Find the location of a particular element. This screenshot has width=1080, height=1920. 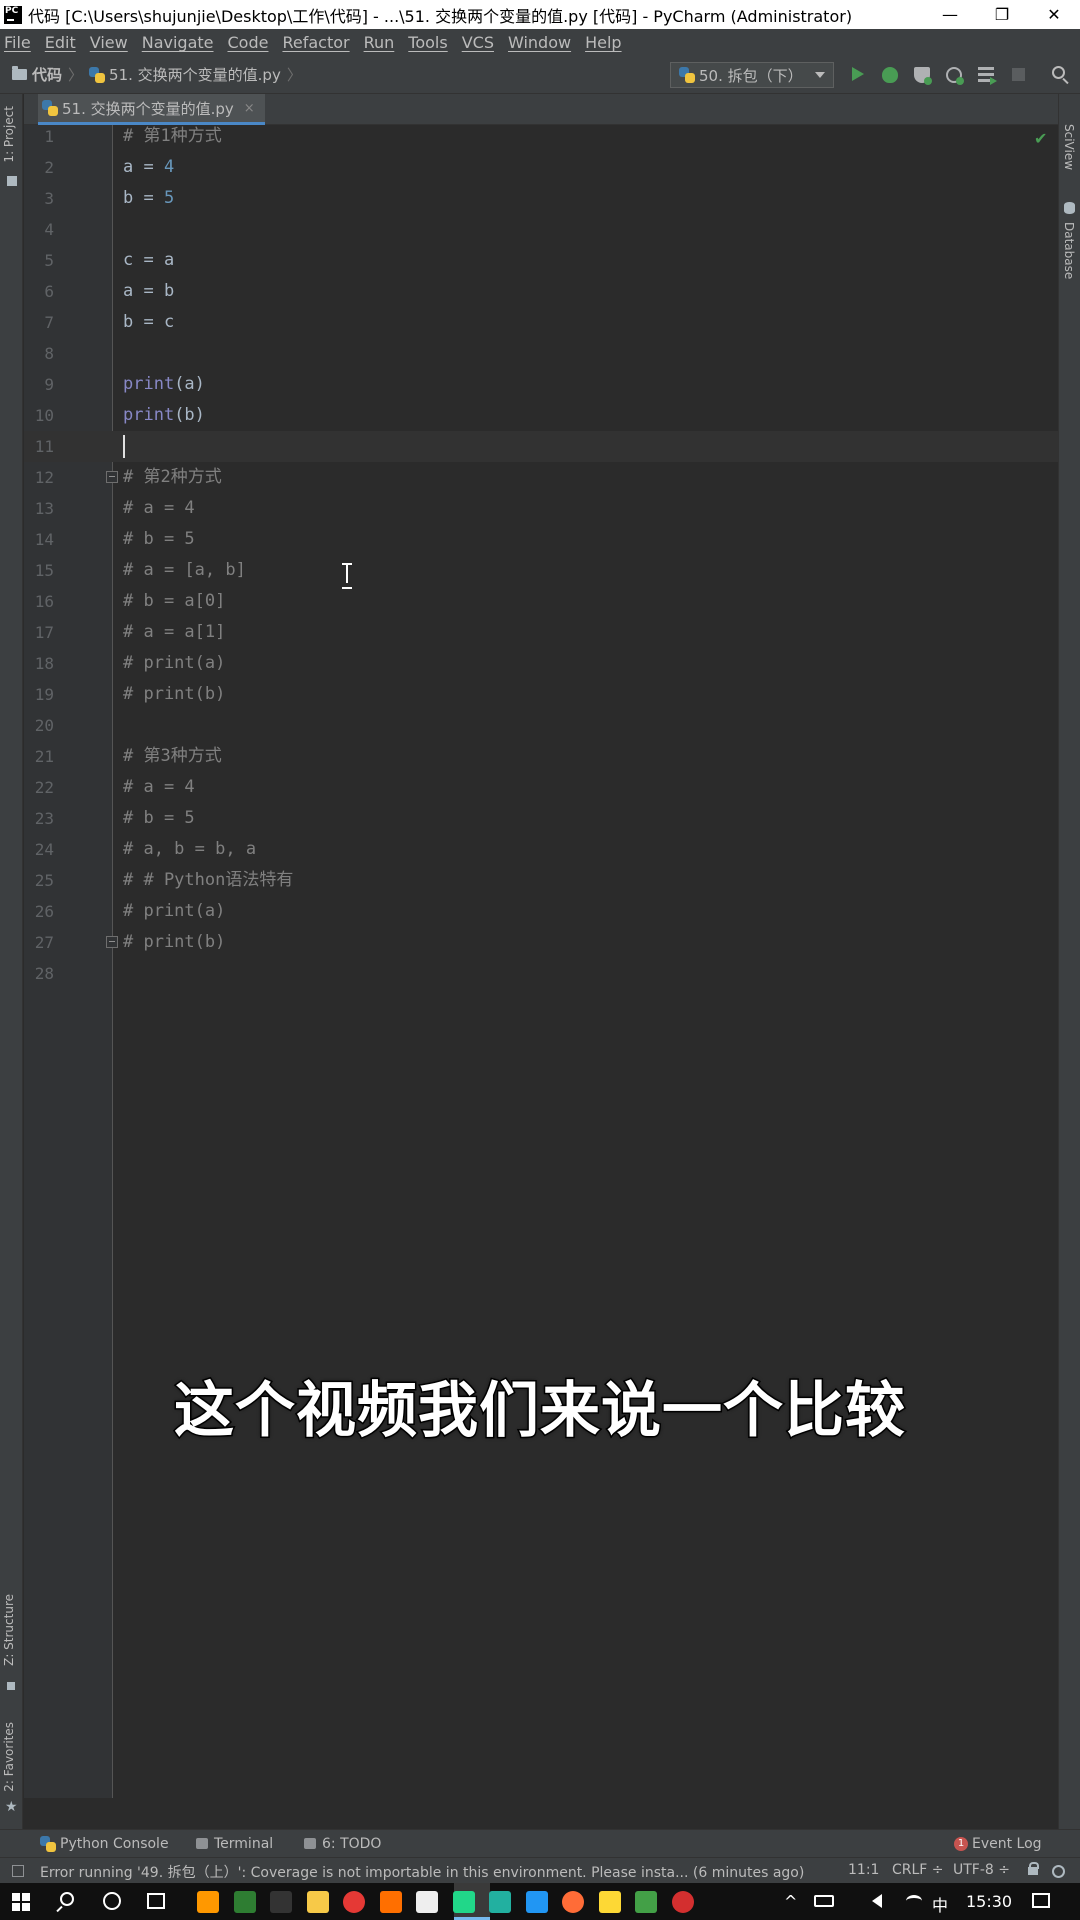

code-line: 14 # b = 5 is located at coordinates (541, 539).